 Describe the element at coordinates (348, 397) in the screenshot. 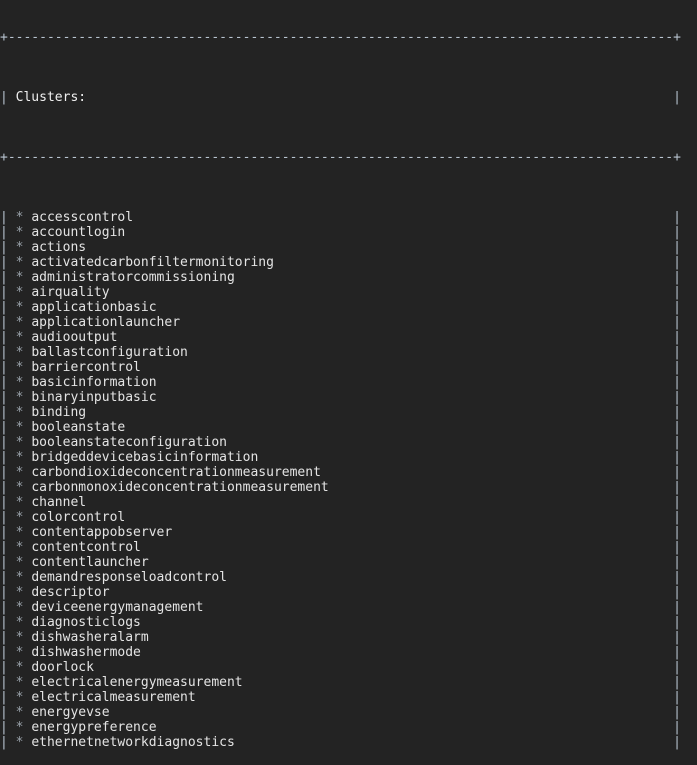

I see `list-item: | * binaryinputbasic |` at that location.